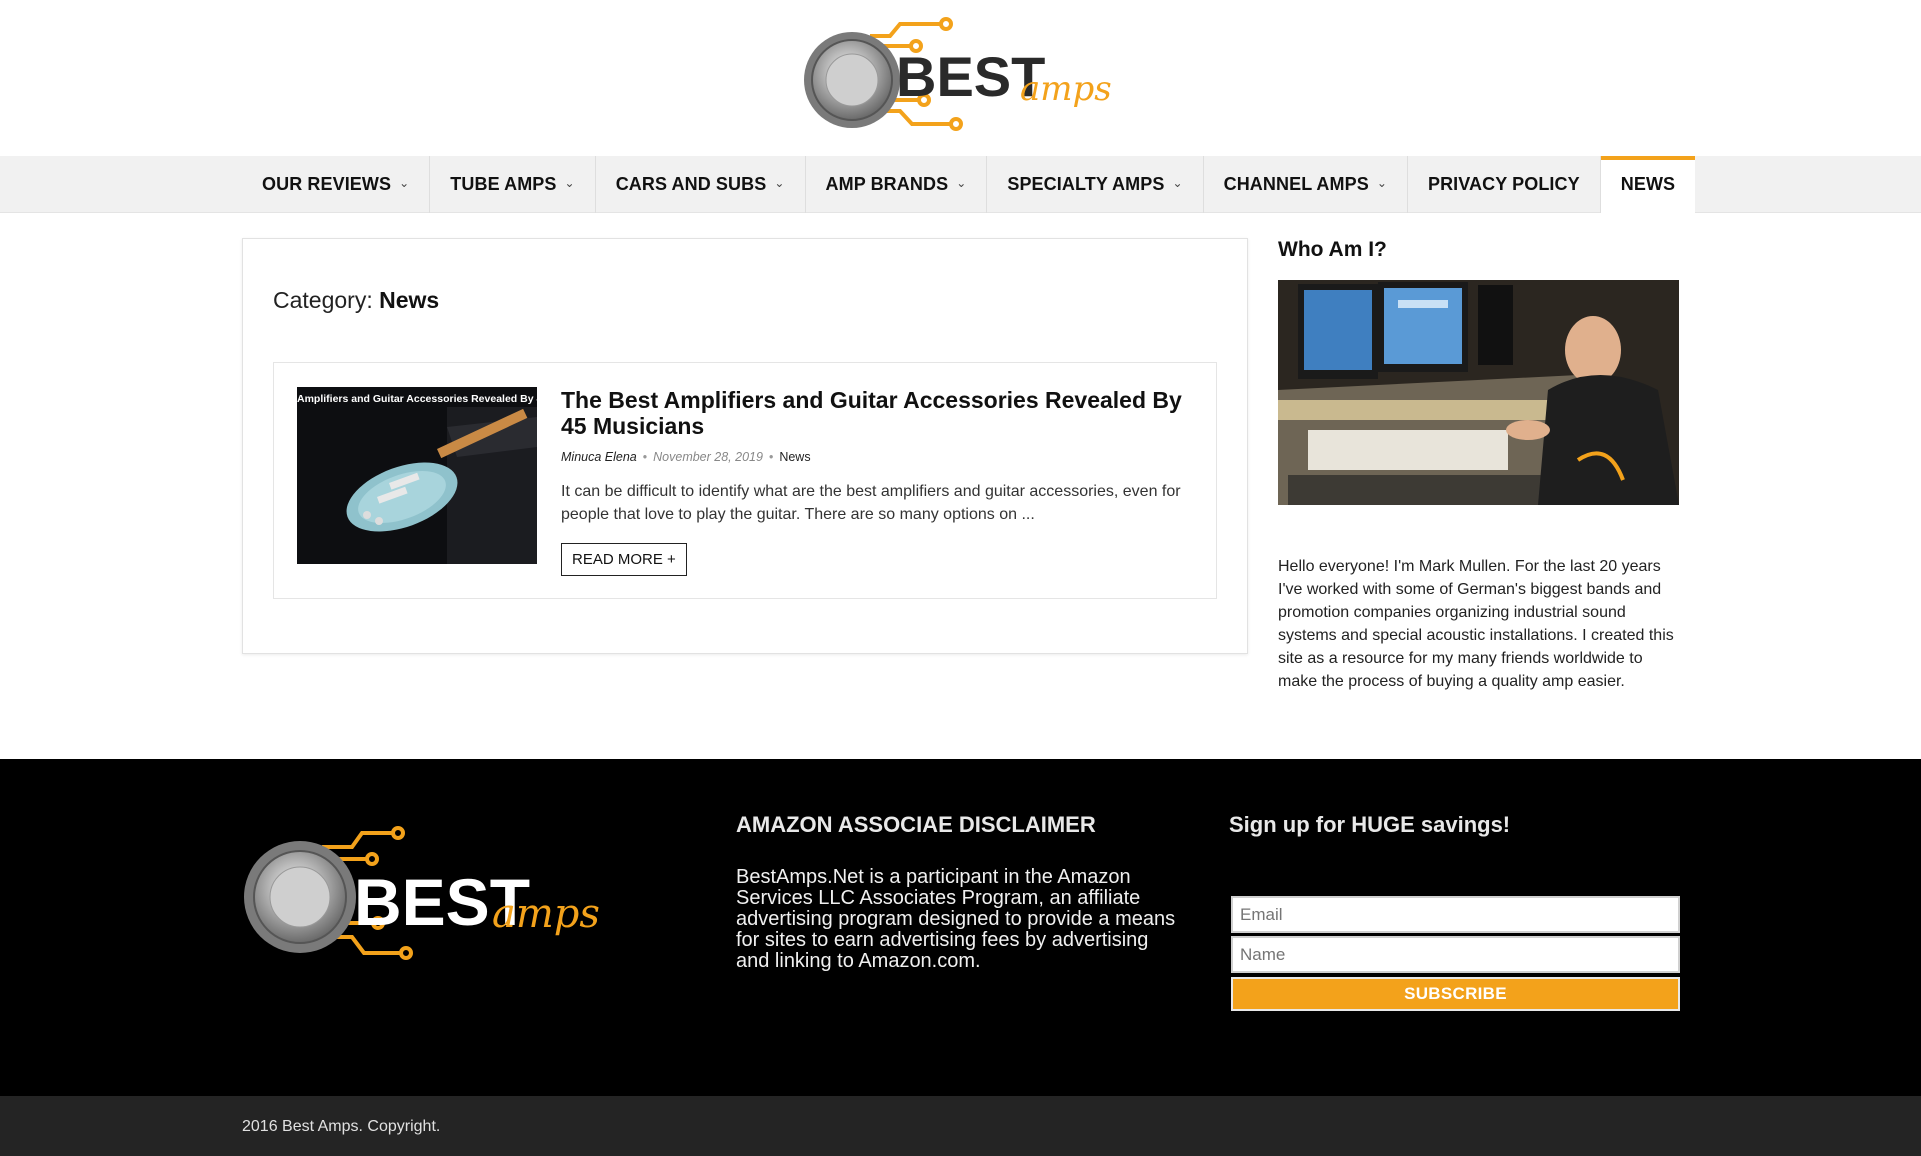 The height and width of the screenshot is (1156, 1921). Describe the element at coordinates (1455, 954) in the screenshot. I see `name-field` at that location.